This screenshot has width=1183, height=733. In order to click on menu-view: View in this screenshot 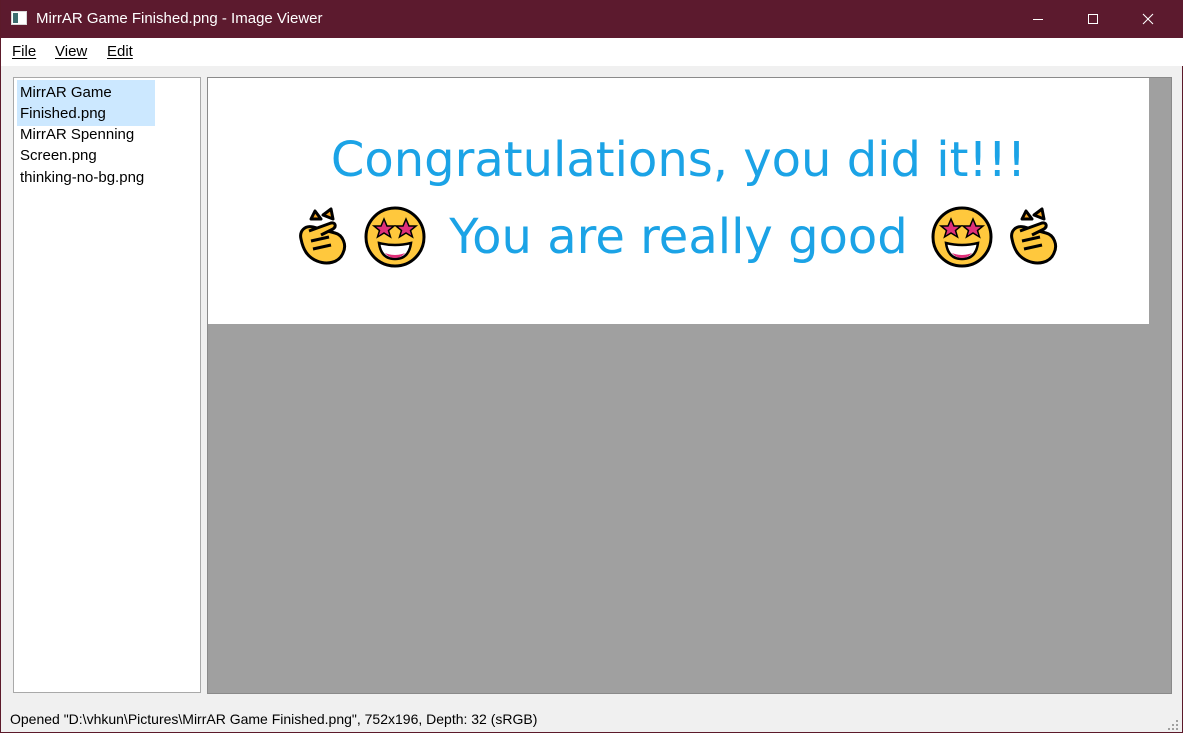, I will do `click(71, 52)`.